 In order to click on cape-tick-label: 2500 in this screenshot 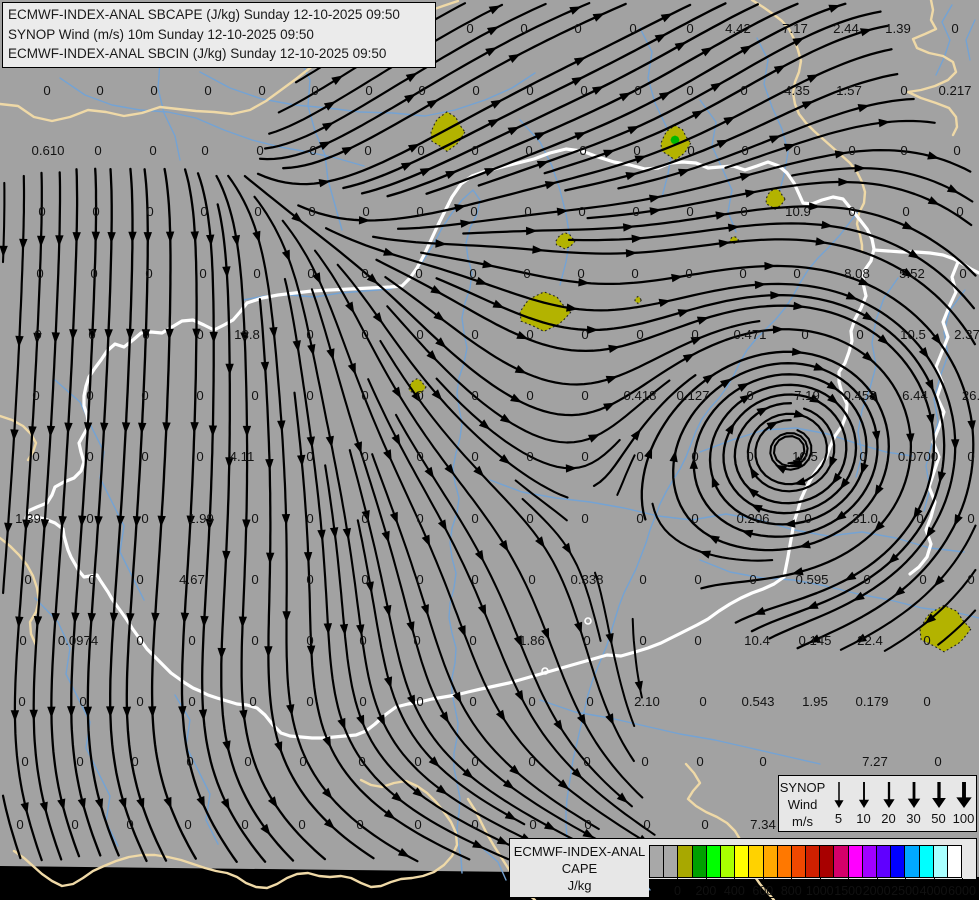, I will do `click(905, 891)`.